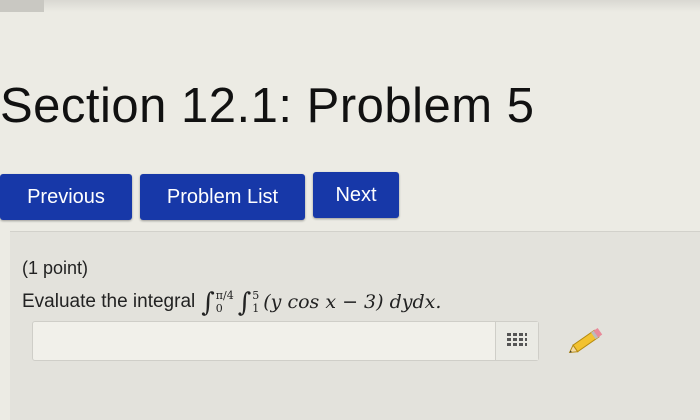 Image resolution: width=700 pixels, height=420 pixels. What do you see at coordinates (224, 295) in the screenshot?
I see `outer-upper-limit: π/4` at bounding box center [224, 295].